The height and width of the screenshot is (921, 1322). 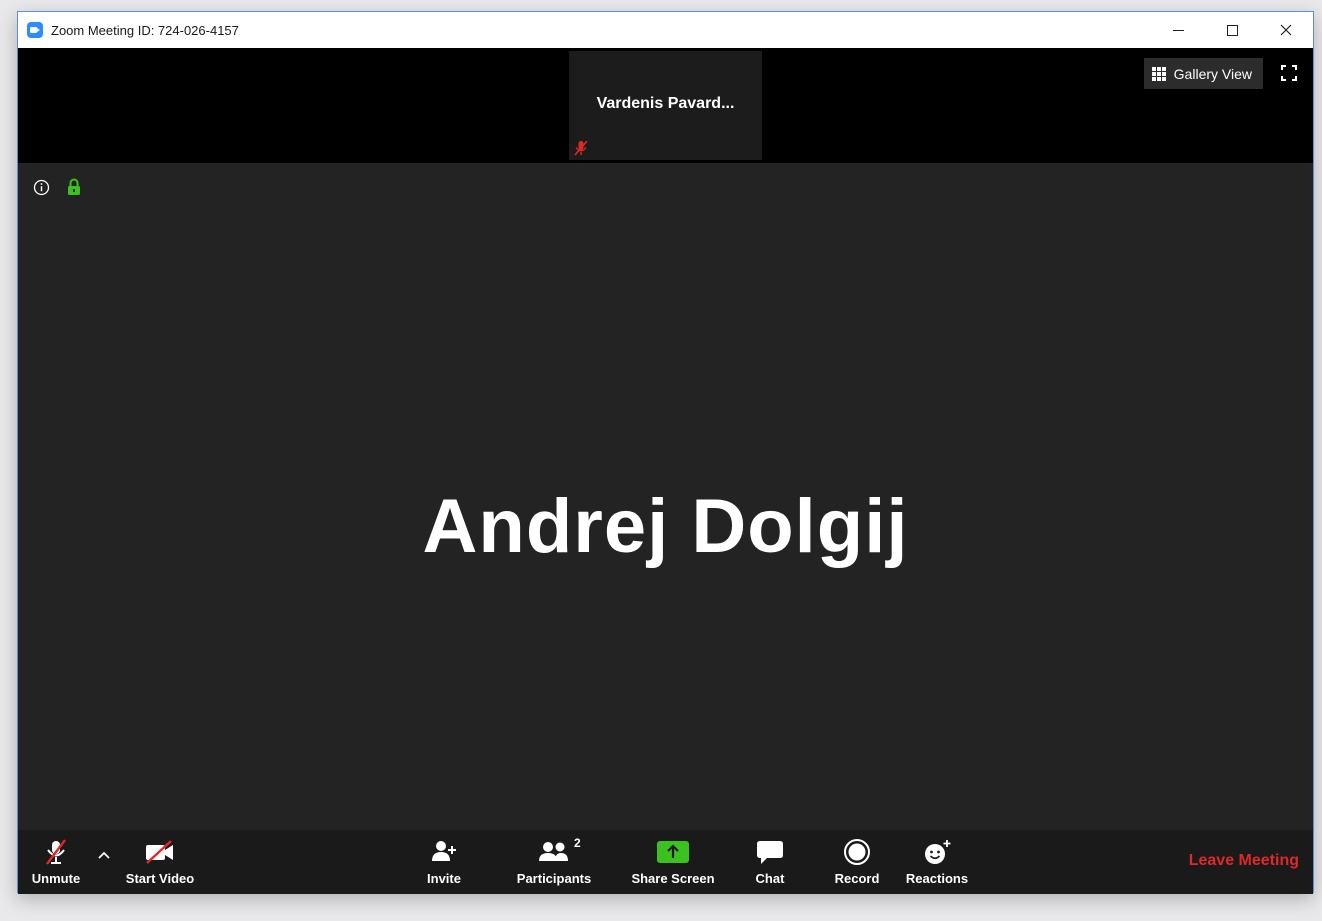 What do you see at coordinates (41, 187) in the screenshot?
I see `info-icon` at bounding box center [41, 187].